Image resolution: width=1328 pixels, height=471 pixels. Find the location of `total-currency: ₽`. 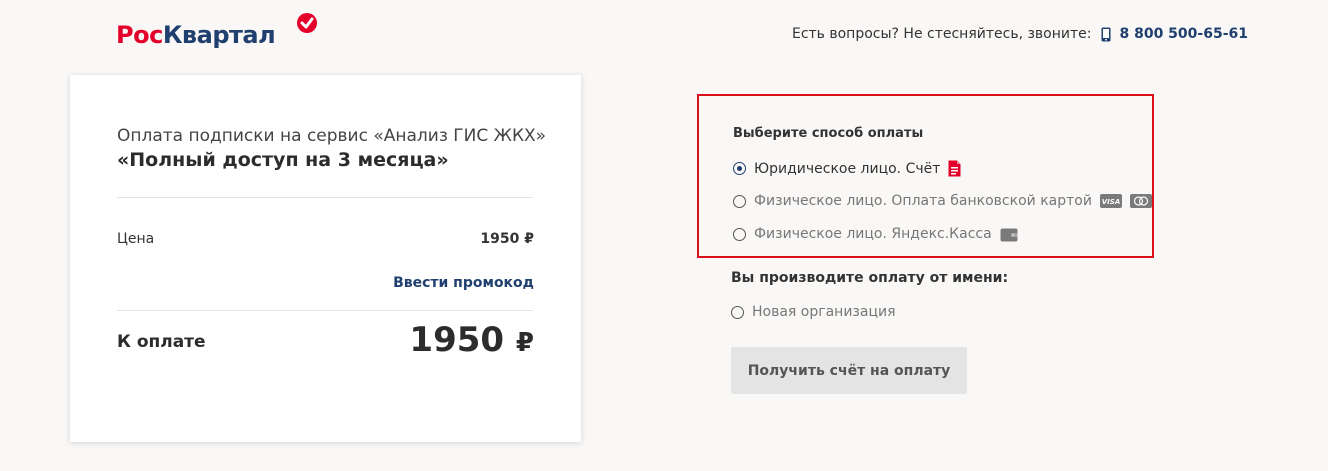

total-currency: ₽ is located at coordinates (524, 343).